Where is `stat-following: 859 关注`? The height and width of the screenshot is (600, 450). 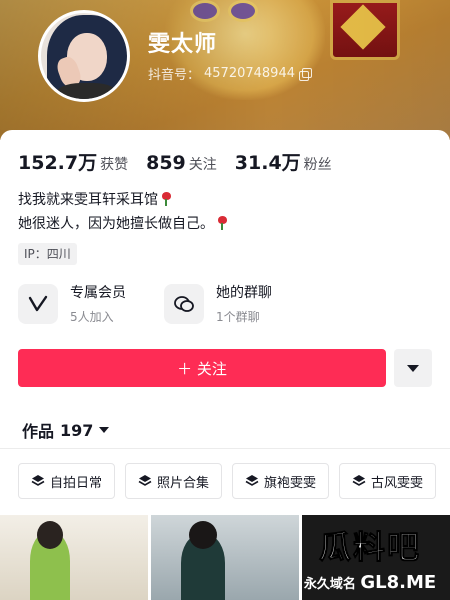 stat-following: 859 关注 is located at coordinates (181, 163).